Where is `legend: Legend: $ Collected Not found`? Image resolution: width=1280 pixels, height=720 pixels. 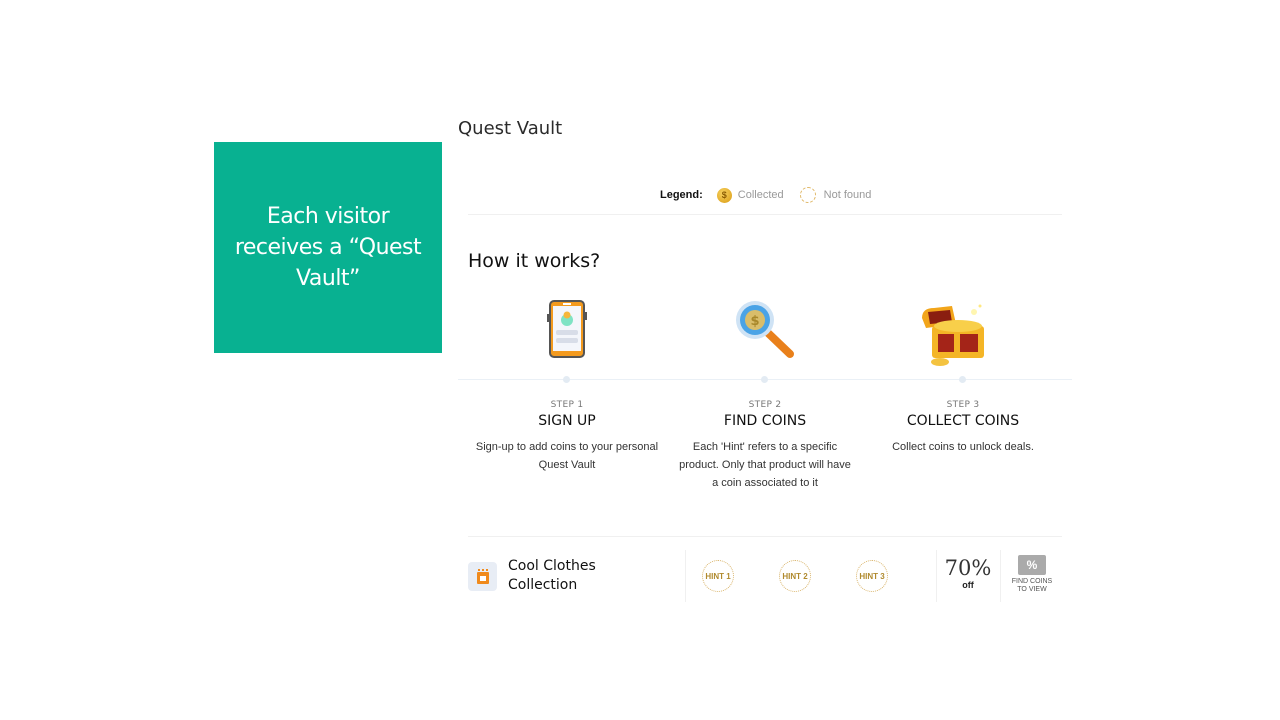 legend: Legend: $ Collected Not found is located at coordinates (765, 195).